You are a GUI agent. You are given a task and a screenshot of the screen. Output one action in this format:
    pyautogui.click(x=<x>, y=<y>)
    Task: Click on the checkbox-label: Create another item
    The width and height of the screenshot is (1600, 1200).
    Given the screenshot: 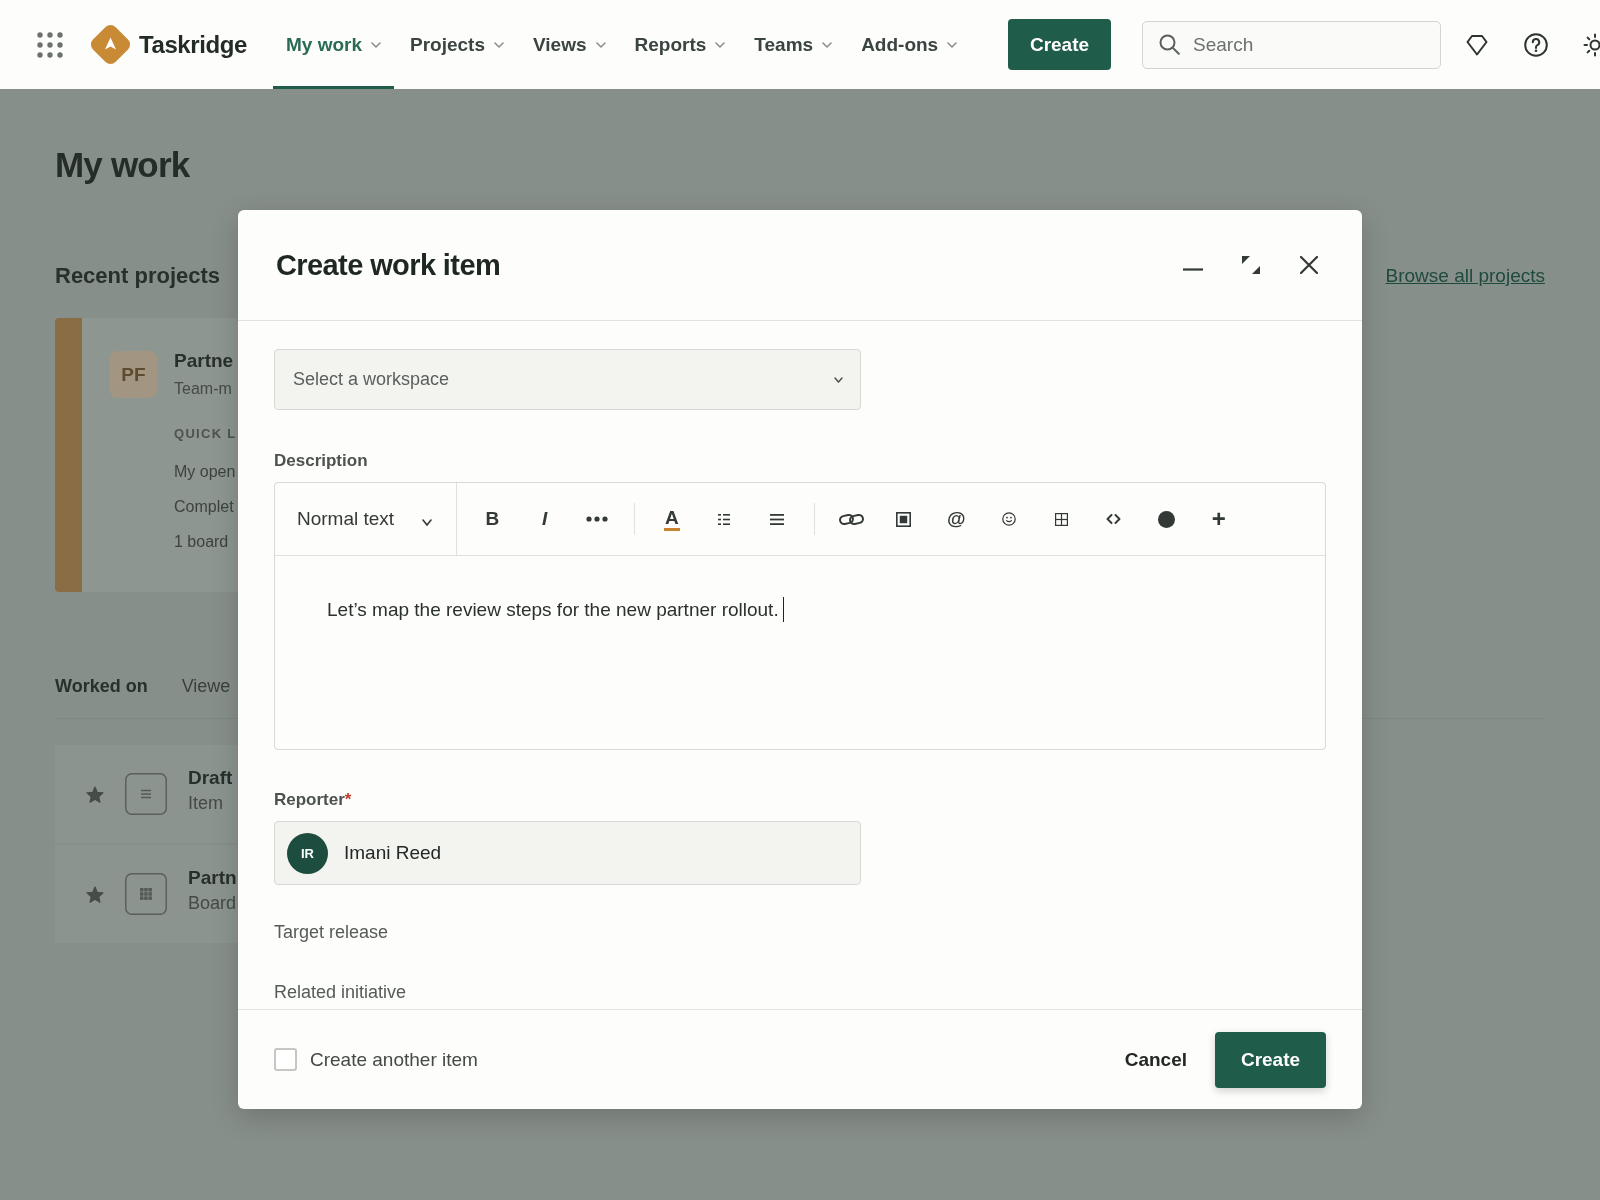 What is the action you would take?
    pyautogui.click(x=394, y=1059)
    